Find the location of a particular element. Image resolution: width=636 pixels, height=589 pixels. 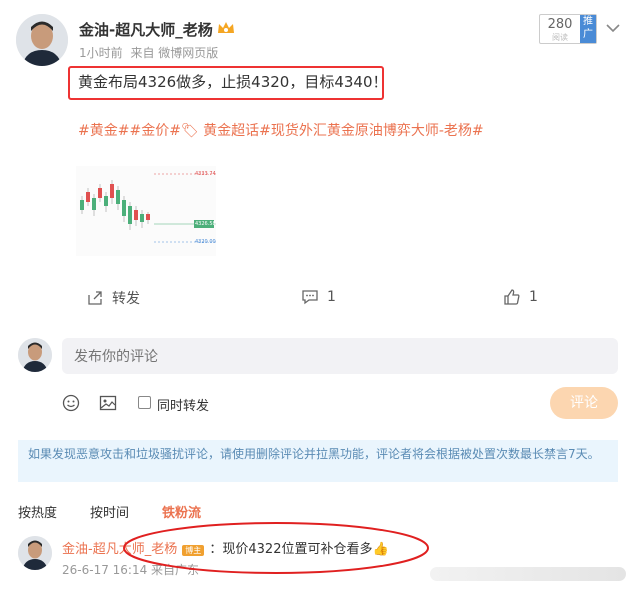

sort-by-hot: 按热度 is located at coordinates (37, 511).